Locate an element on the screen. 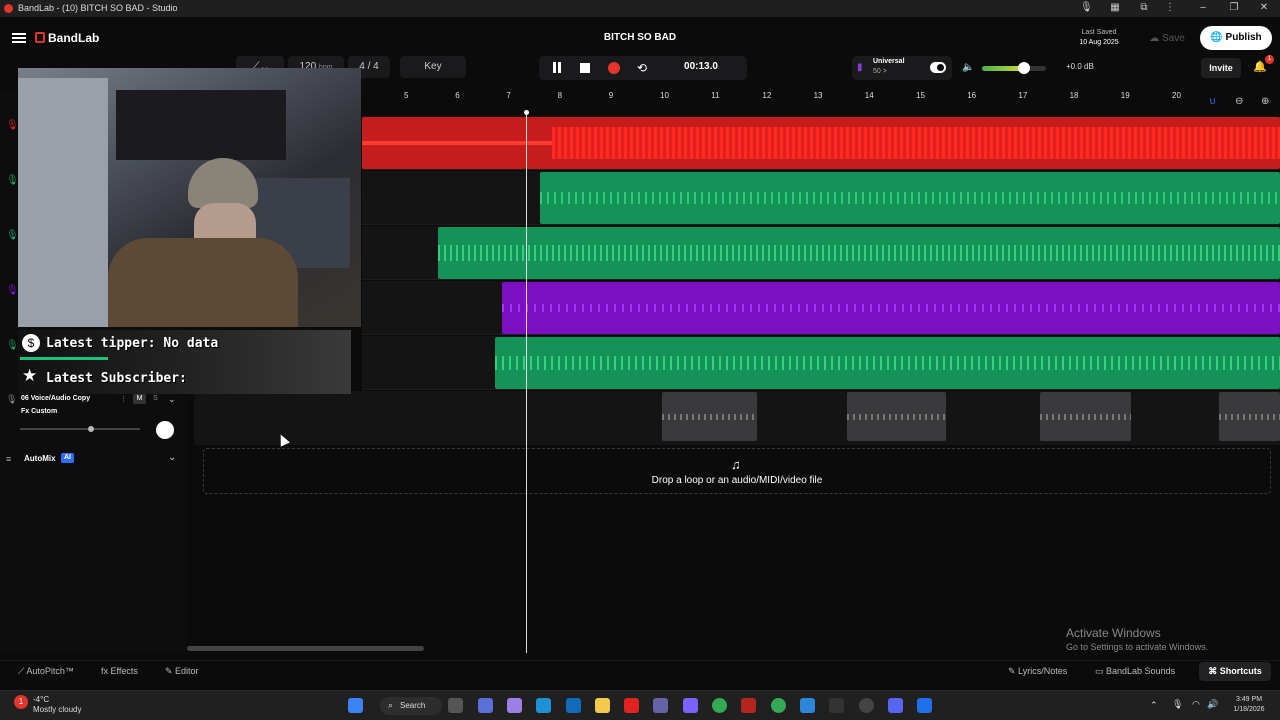 The height and width of the screenshot is (720, 1280). key-button: Key is located at coordinates (433, 67).